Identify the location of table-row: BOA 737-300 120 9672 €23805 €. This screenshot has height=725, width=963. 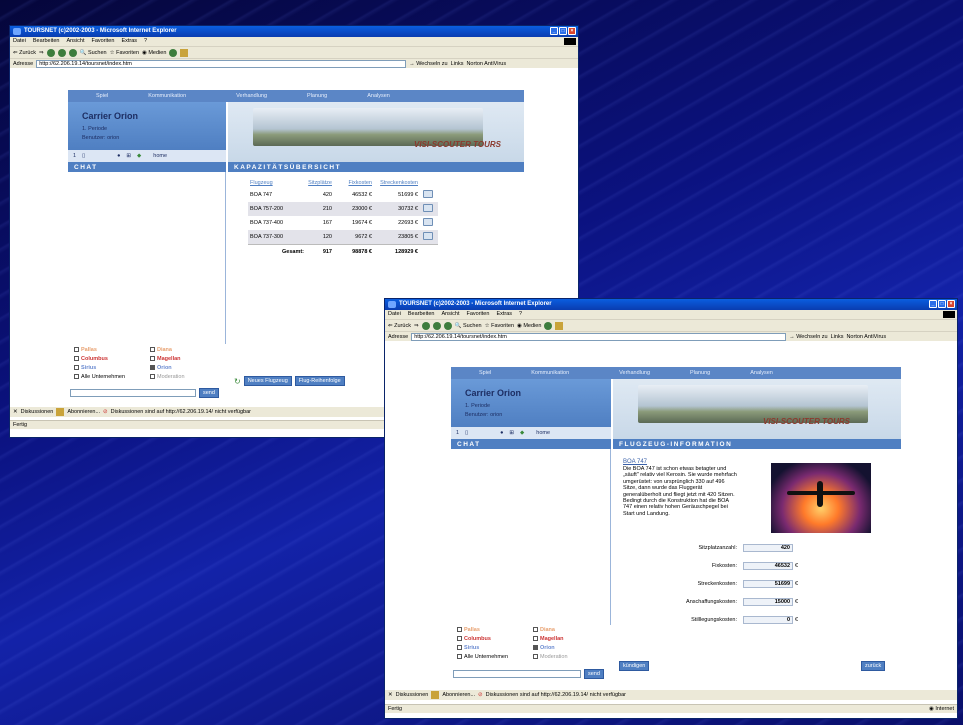
(343, 237).